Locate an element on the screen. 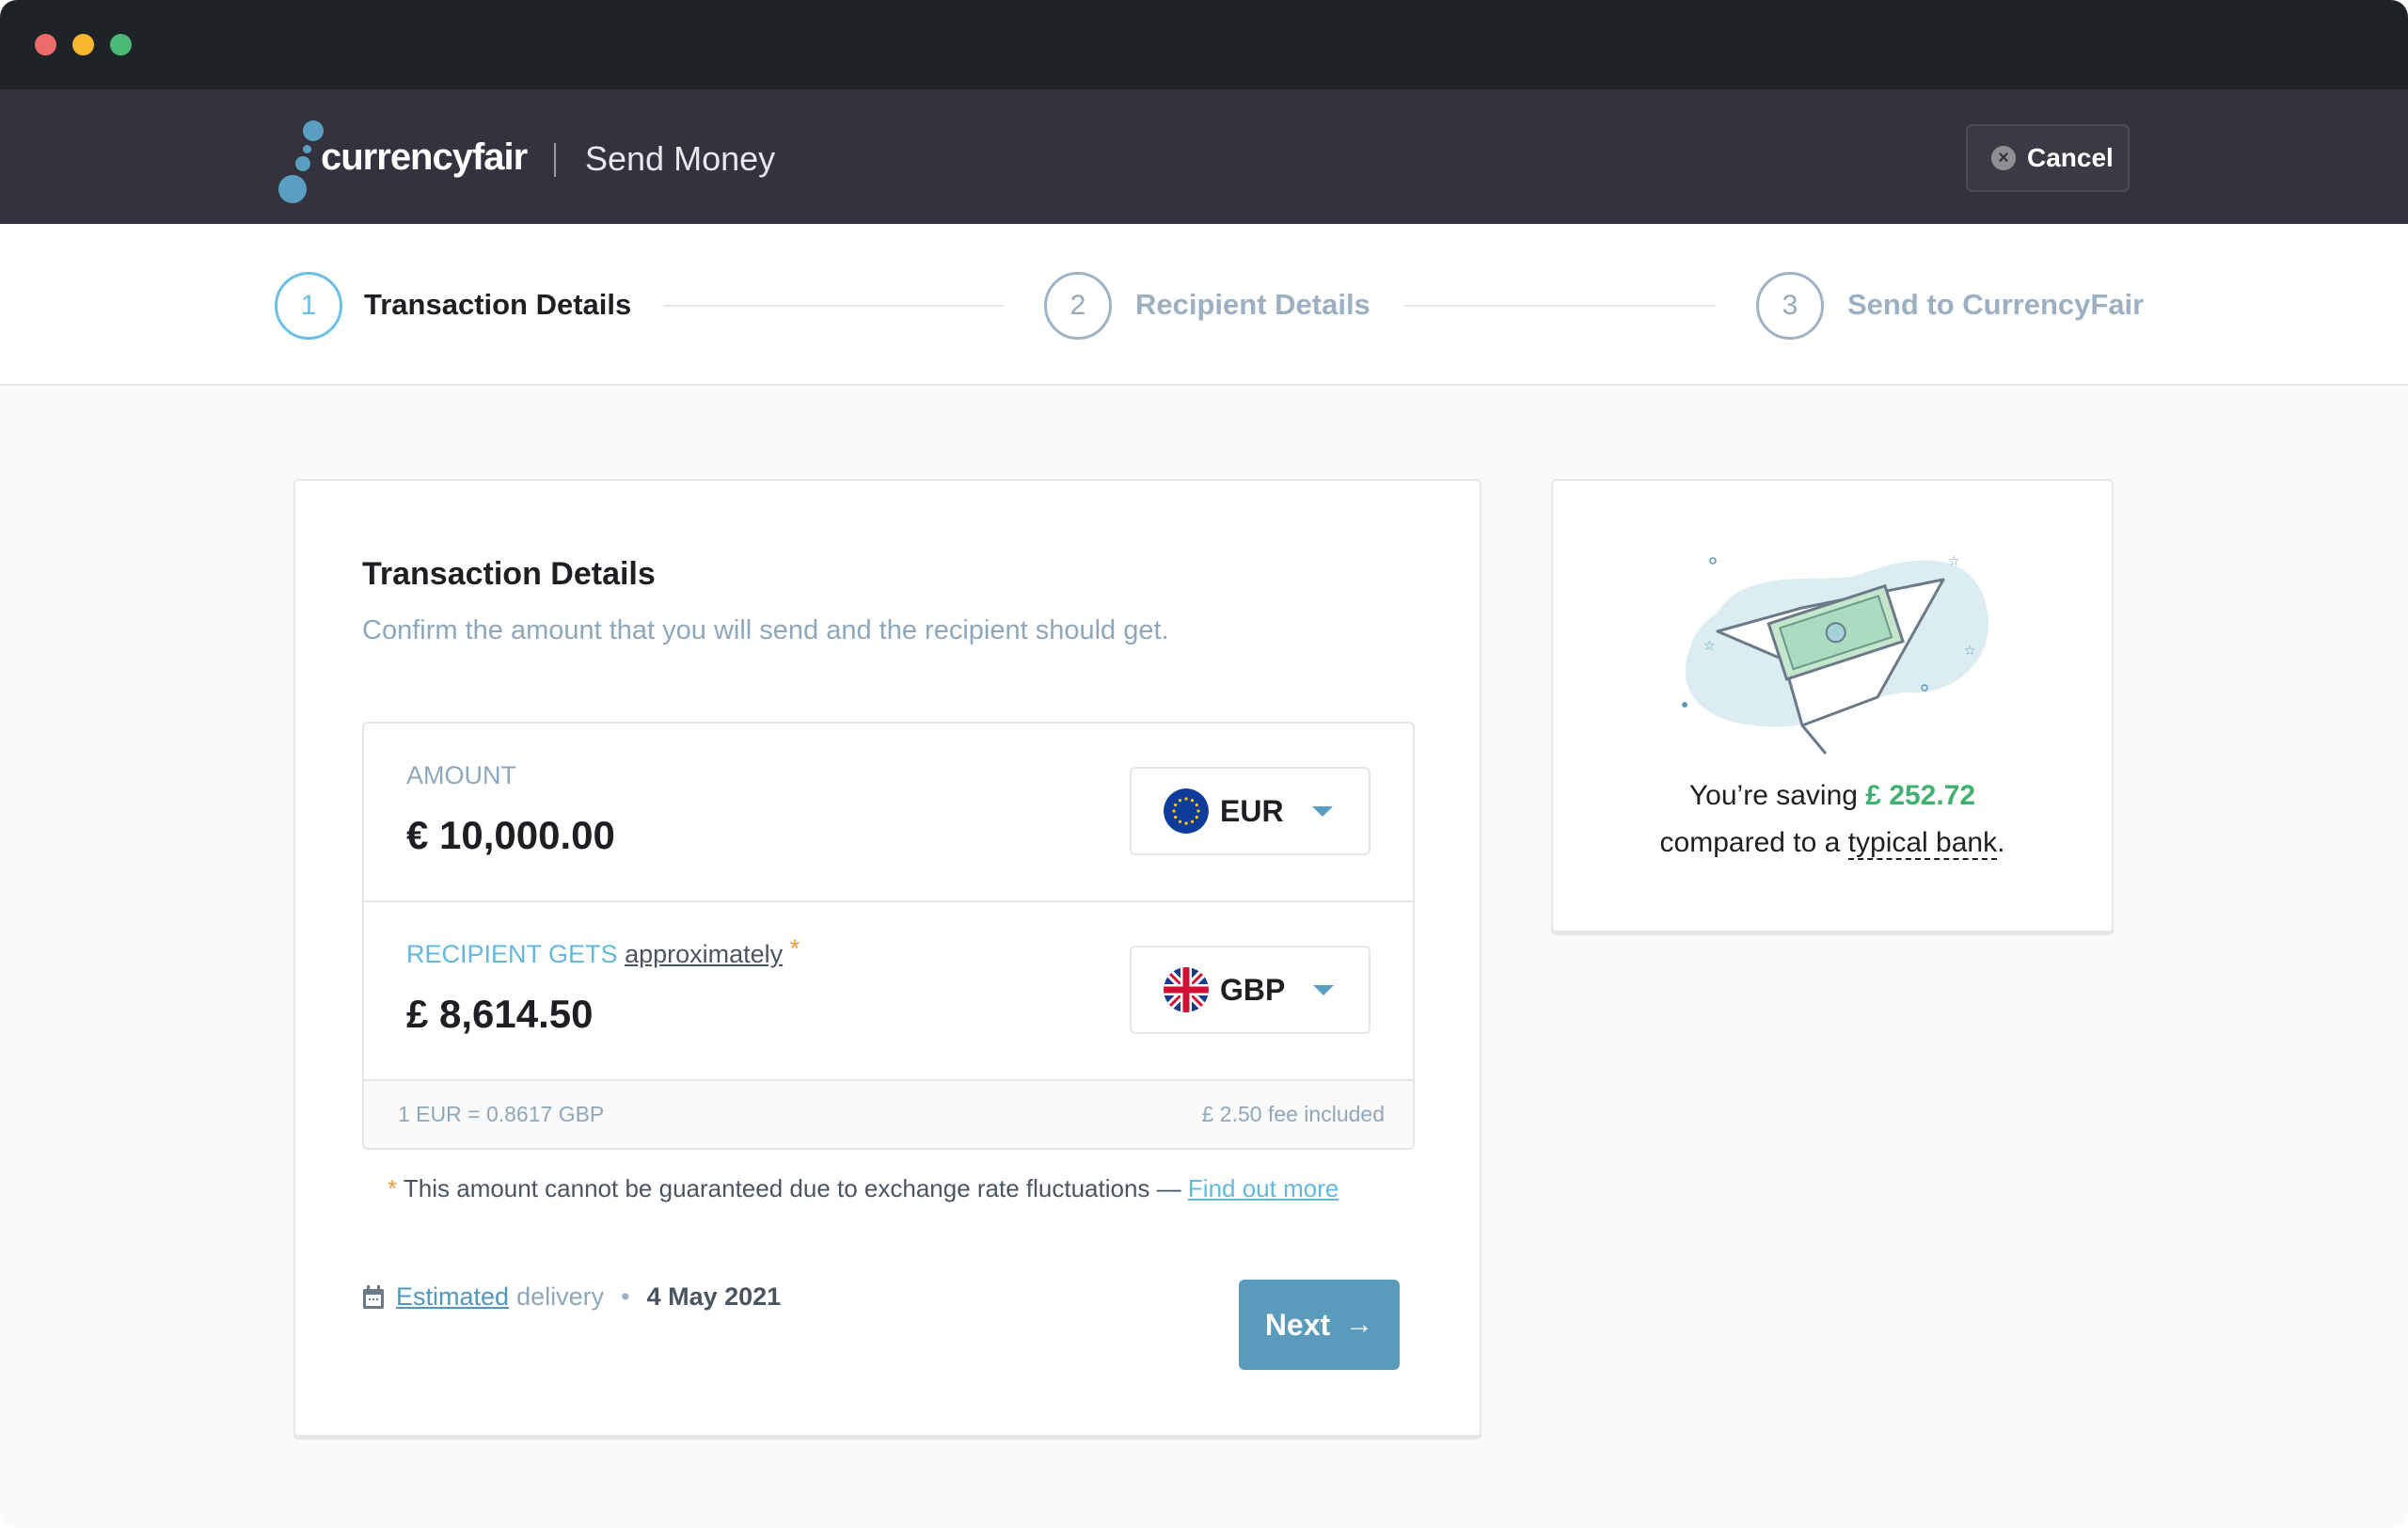 Image resolution: width=2408 pixels, height=1528 pixels. find-out-more-link: Find out more is located at coordinates (1264, 1188).